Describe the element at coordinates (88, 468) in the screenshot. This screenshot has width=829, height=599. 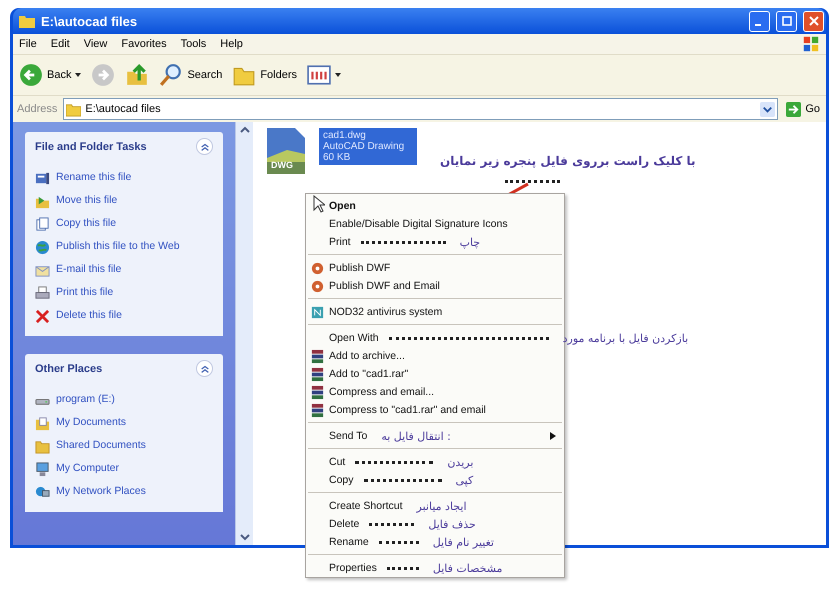
I see `task-link: My Computer` at that location.